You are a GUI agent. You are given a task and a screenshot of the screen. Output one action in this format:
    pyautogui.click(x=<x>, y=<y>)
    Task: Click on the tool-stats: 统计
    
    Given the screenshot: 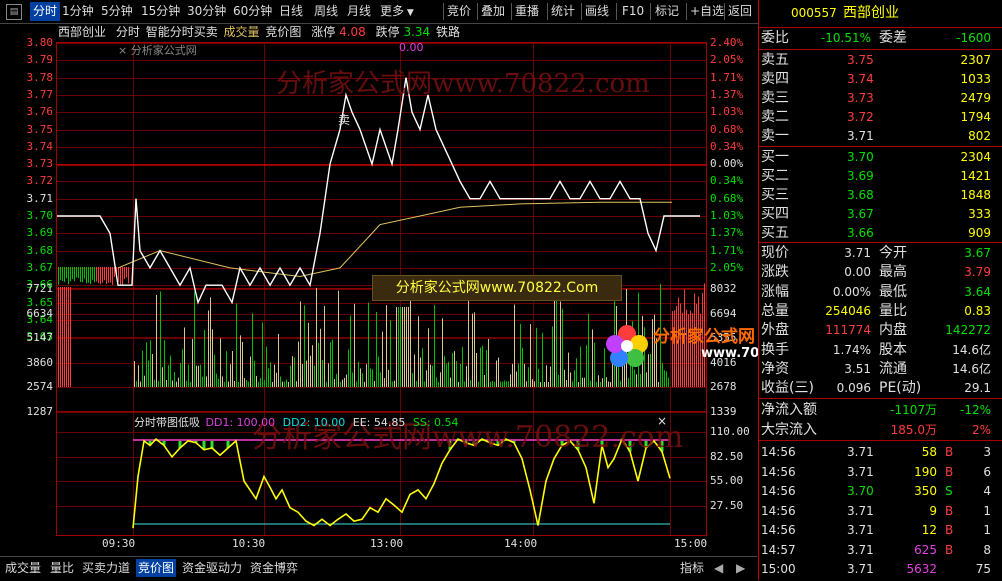 What is the action you would take?
    pyautogui.click(x=563, y=11)
    